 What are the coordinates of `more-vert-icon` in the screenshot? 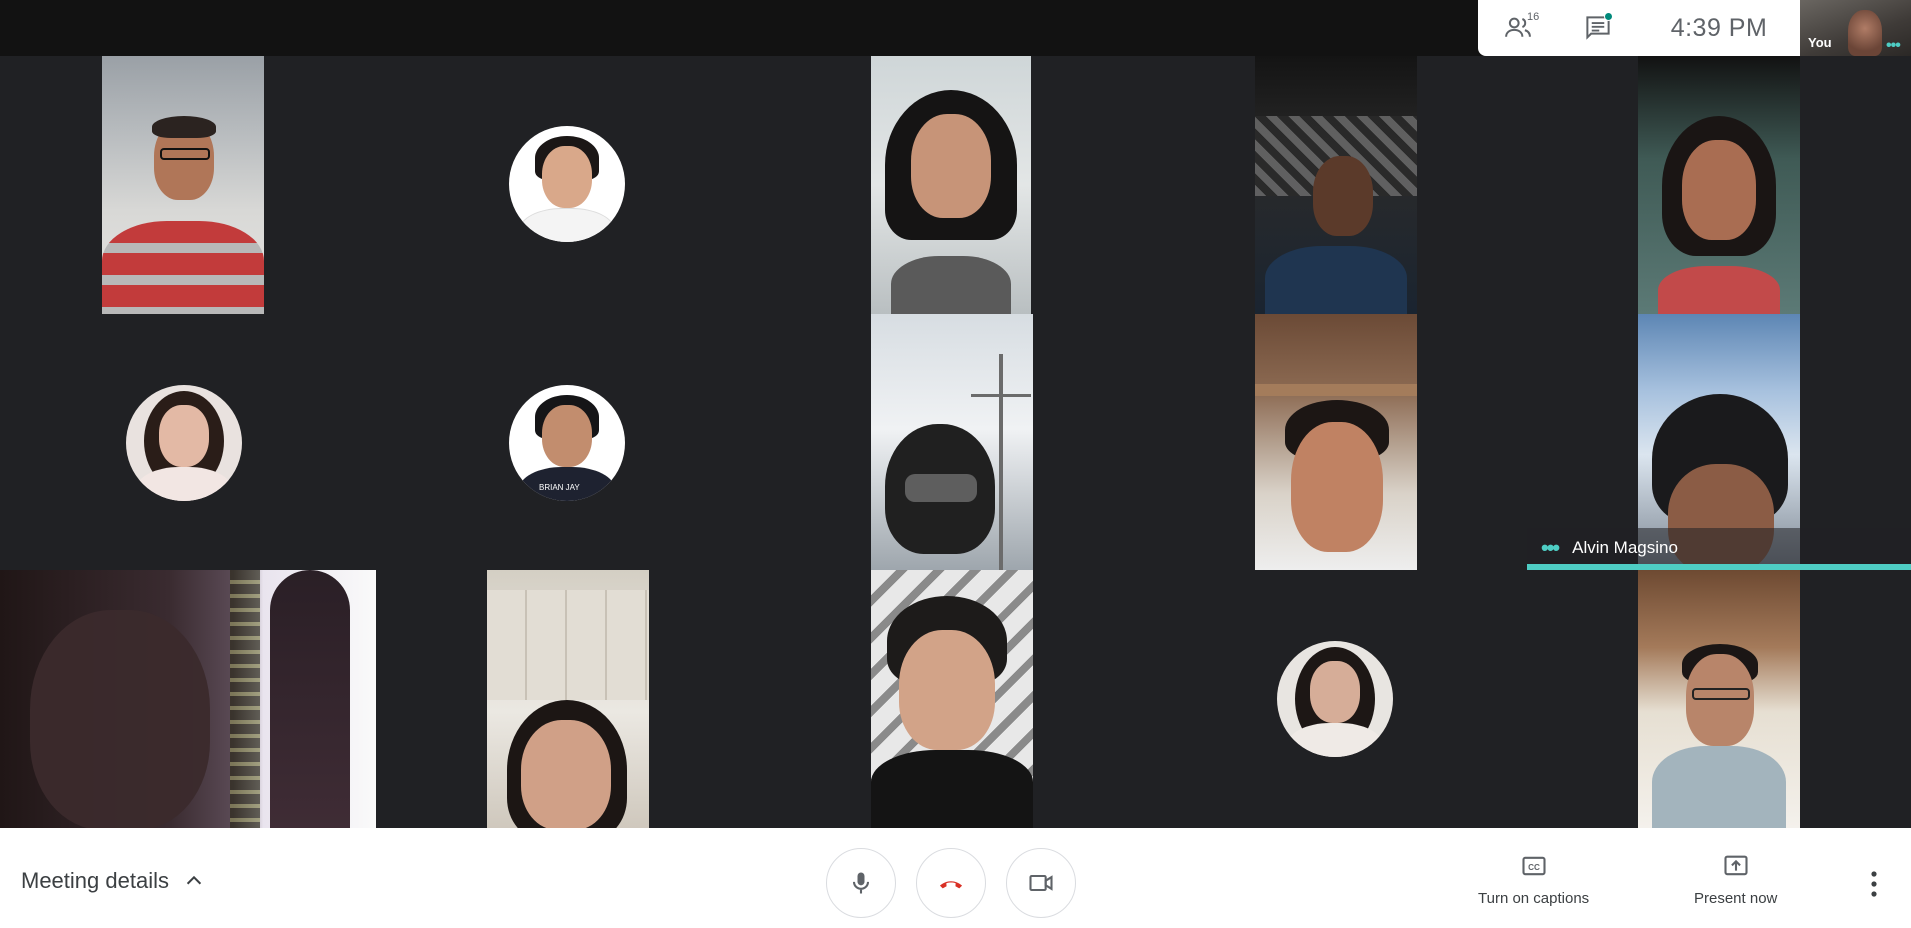 It's located at (1874, 884).